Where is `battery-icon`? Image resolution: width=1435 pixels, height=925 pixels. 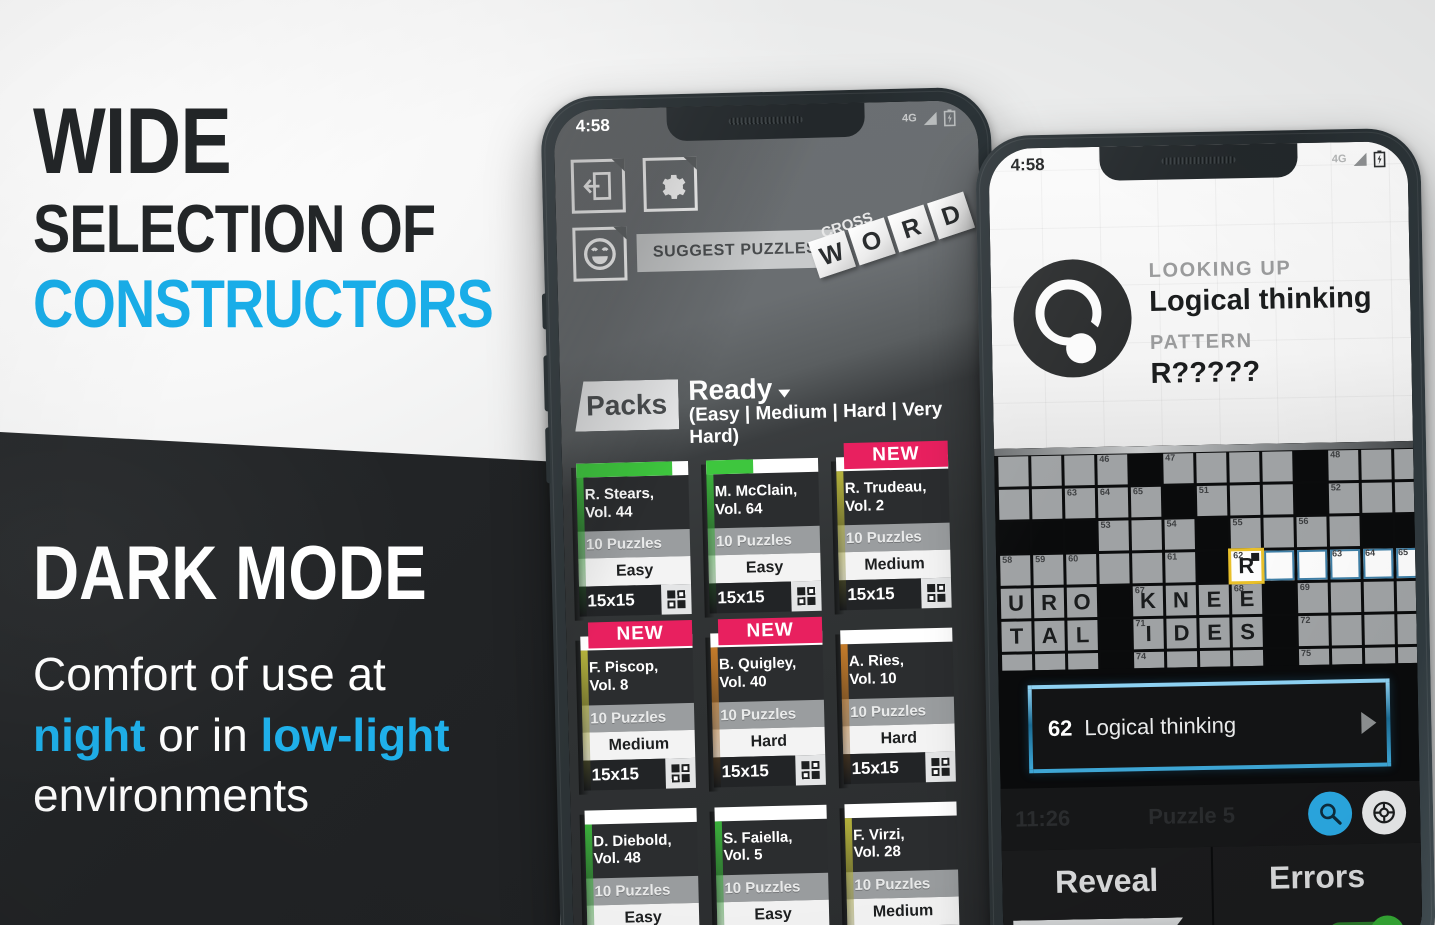 battery-icon is located at coordinates (1379, 158).